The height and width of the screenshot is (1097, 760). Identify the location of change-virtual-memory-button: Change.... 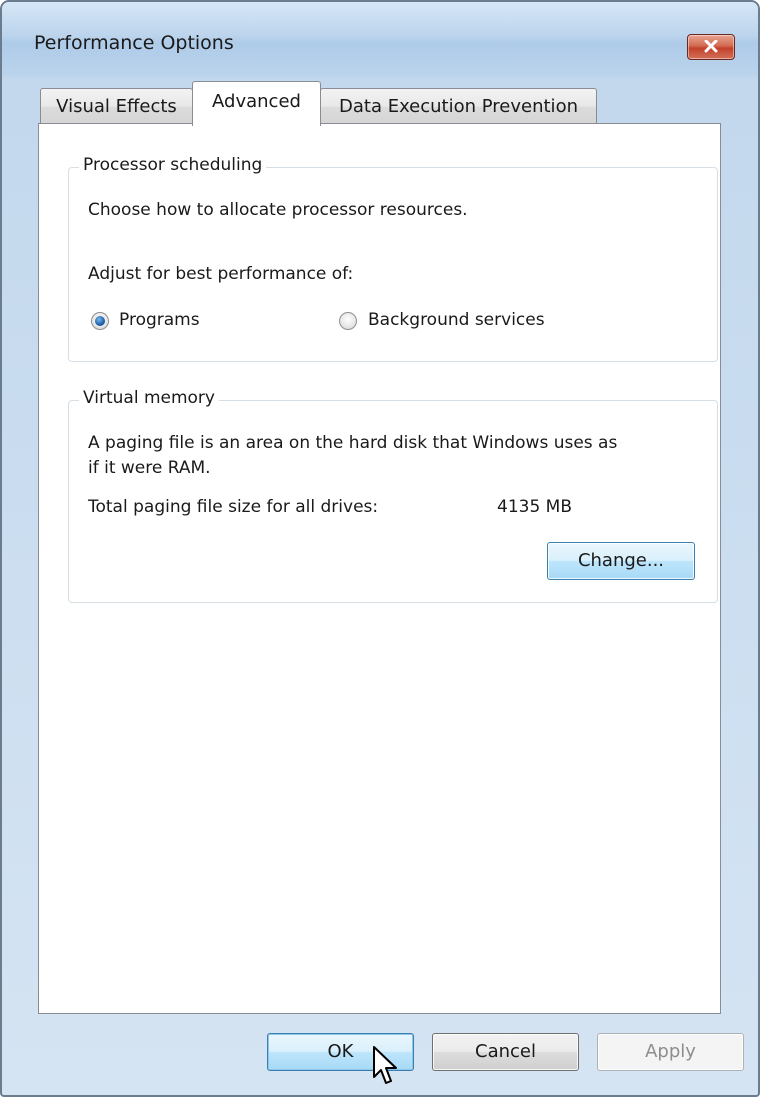
(621, 561).